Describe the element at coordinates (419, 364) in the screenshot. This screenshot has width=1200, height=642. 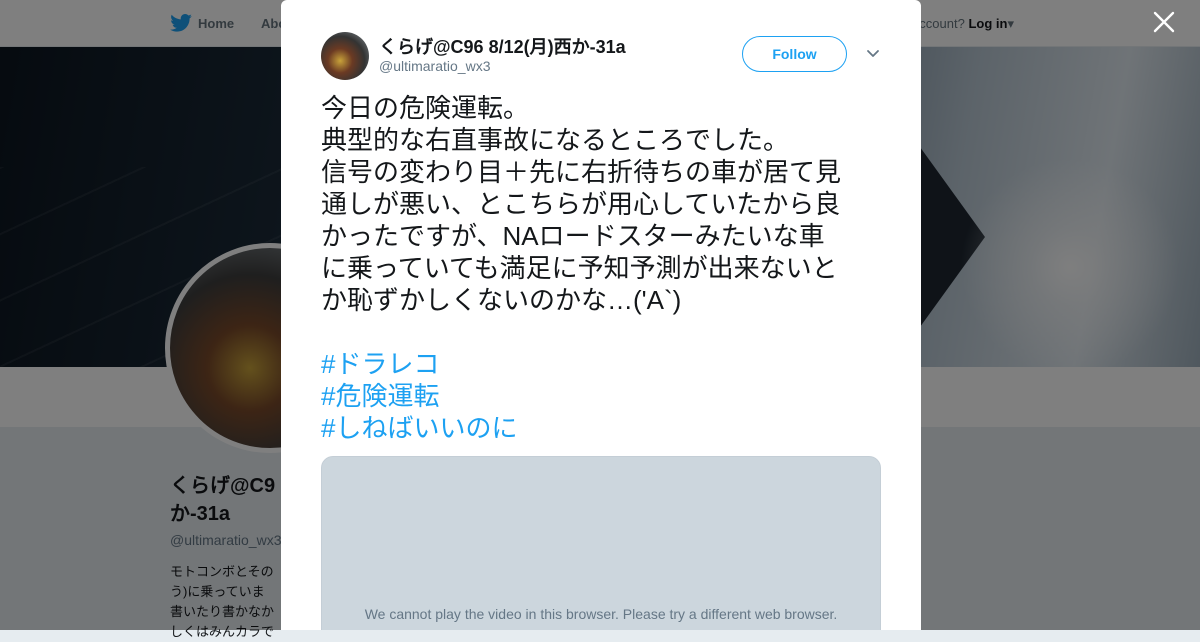
I see `hashtag-link: #ドラレコ` at that location.